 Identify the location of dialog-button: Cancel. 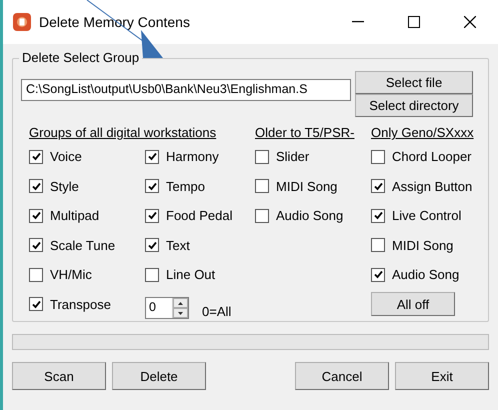
(342, 376).